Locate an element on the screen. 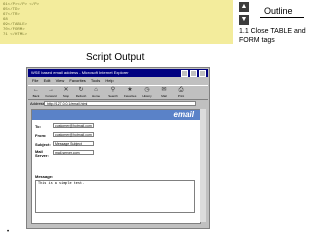 Image resolution: width=320 pixels, height=240 pixels. minimize-button is located at coordinates (184, 73).